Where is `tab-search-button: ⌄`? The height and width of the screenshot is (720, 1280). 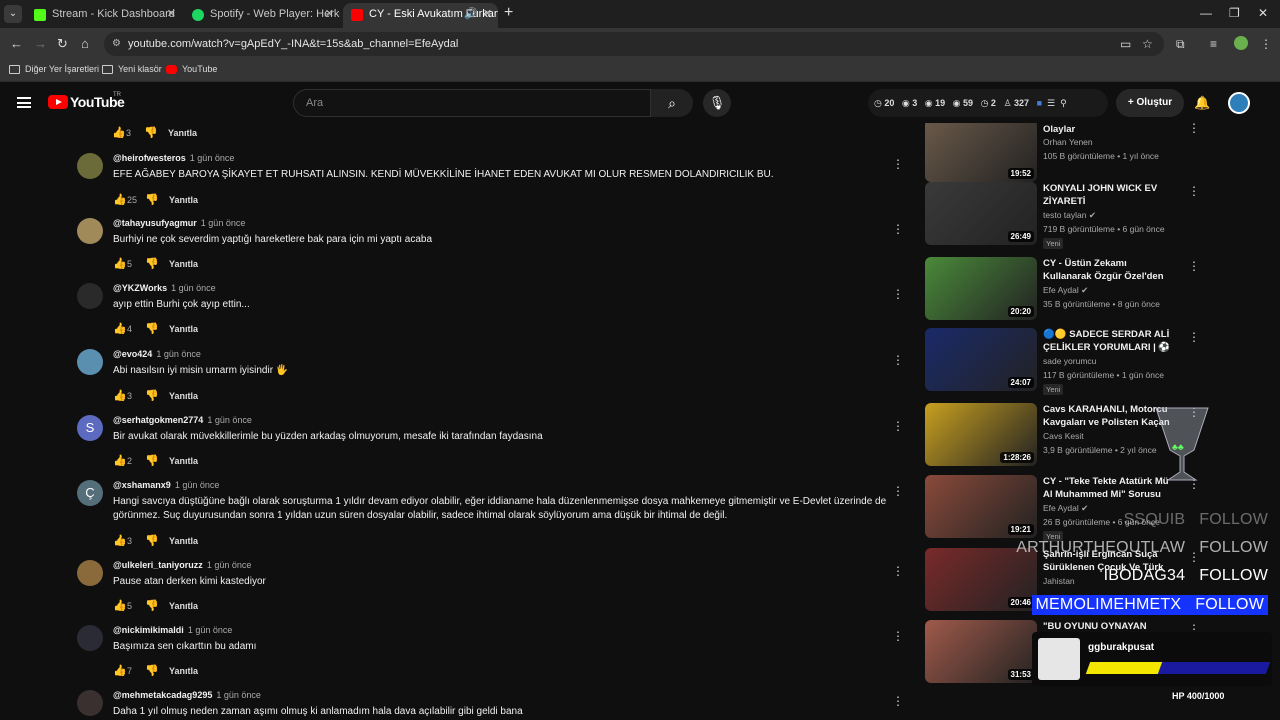
tab-search-button: ⌄ is located at coordinates (13, 14).